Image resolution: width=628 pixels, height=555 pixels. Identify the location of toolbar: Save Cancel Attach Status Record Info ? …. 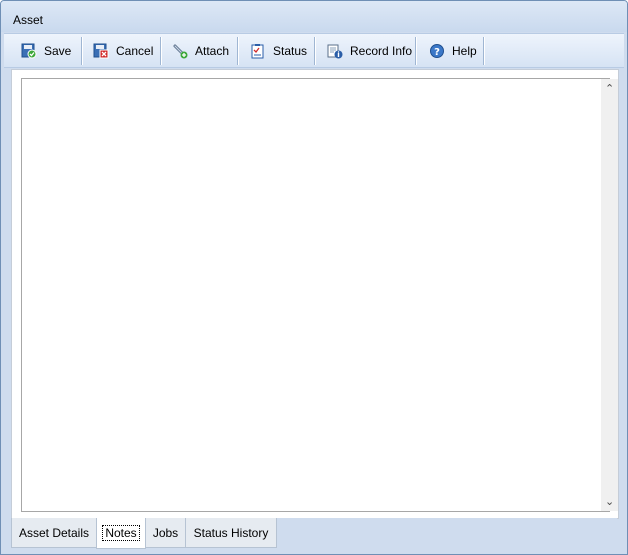
(314, 50).